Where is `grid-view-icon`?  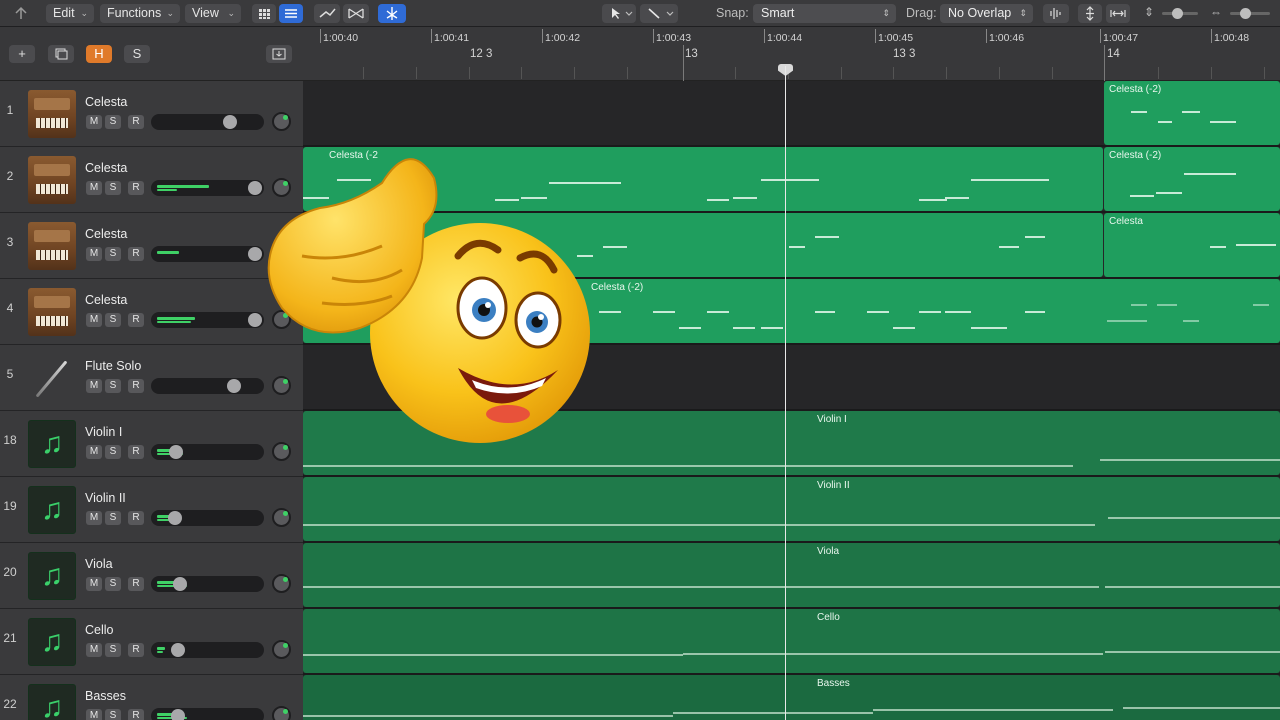
grid-view-icon is located at coordinates (264, 13).